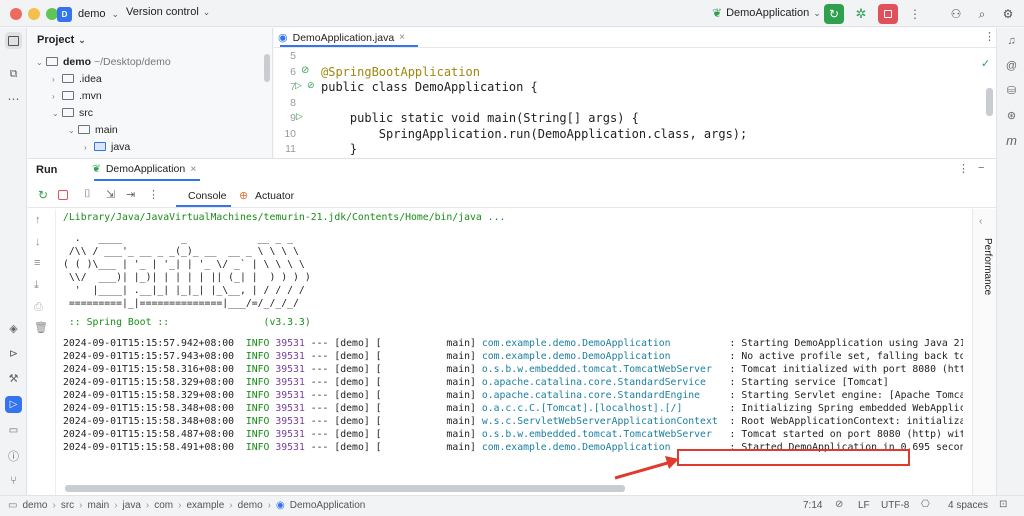  Describe the element at coordinates (341, 38) in the screenshot. I see `editor-tab: ◉ DemoApplication.java ×` at that location.